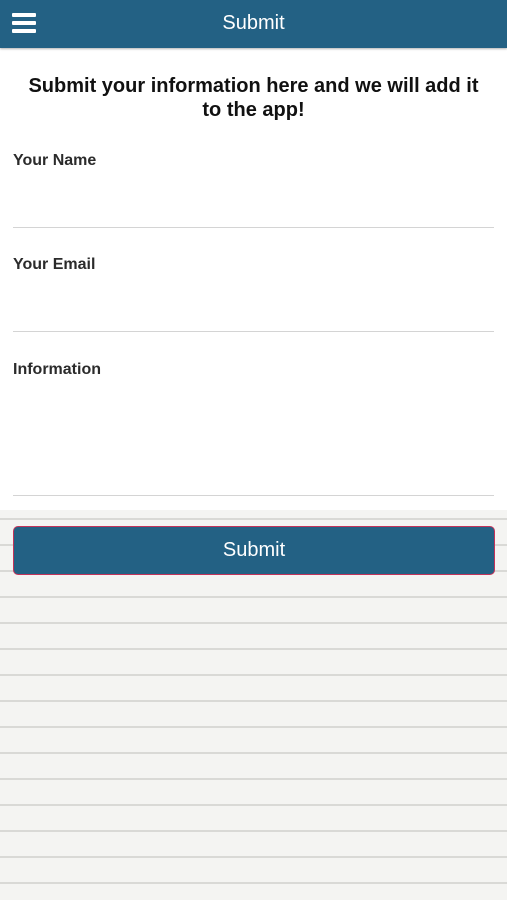 The height and width of the screenshot is (900, 507). What do you see at coordinates (253, 312) in the screenshot?
I see `email-input` at bounding box center [253, 312].